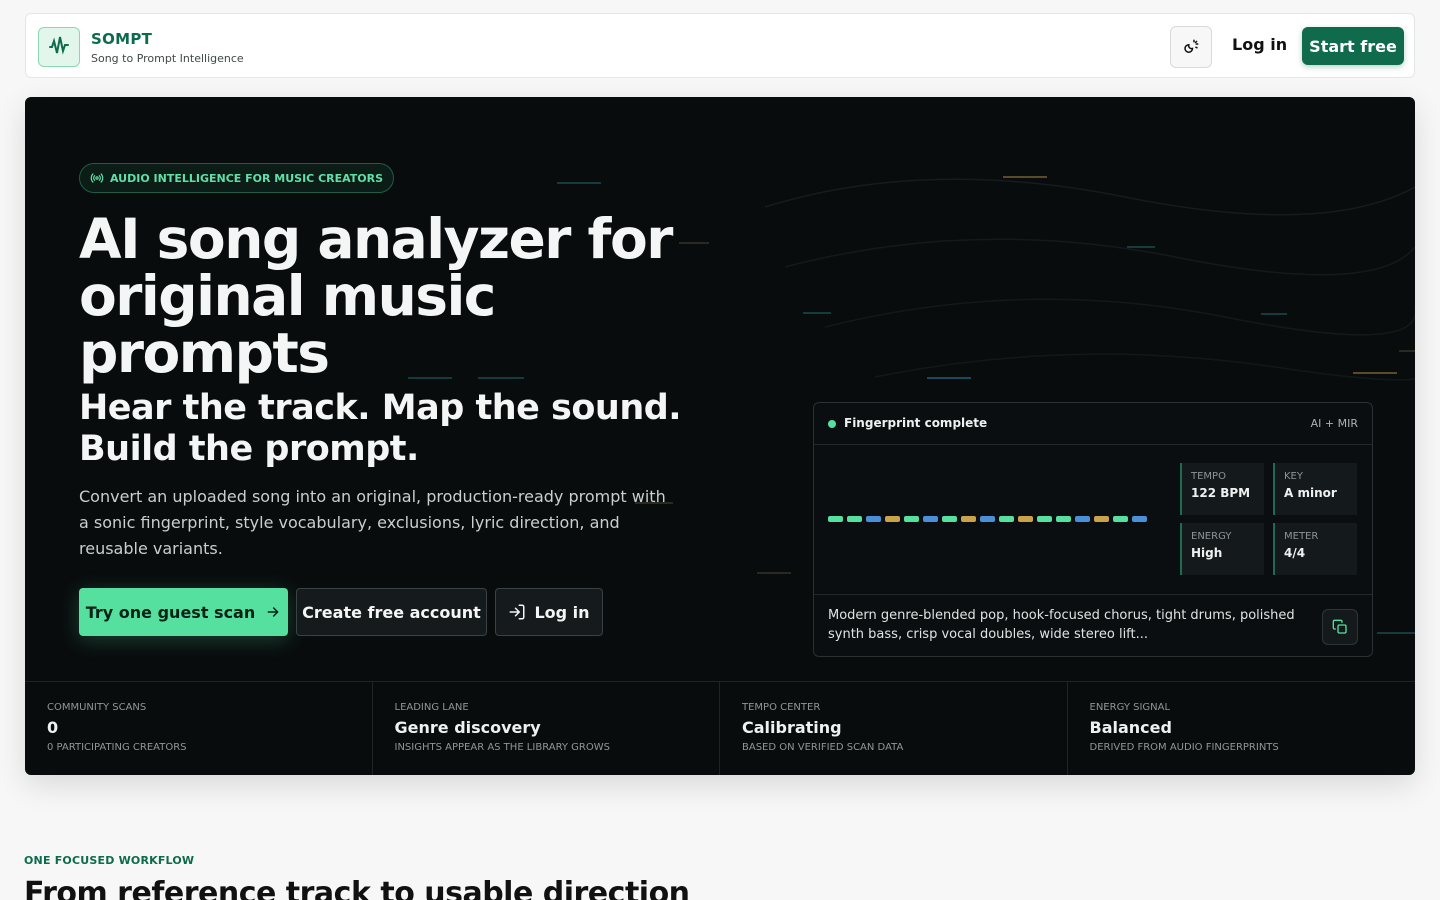 This screenshot has width=1440, height=900. I want to click on stat-value: Calibrating, so click(792, 727).